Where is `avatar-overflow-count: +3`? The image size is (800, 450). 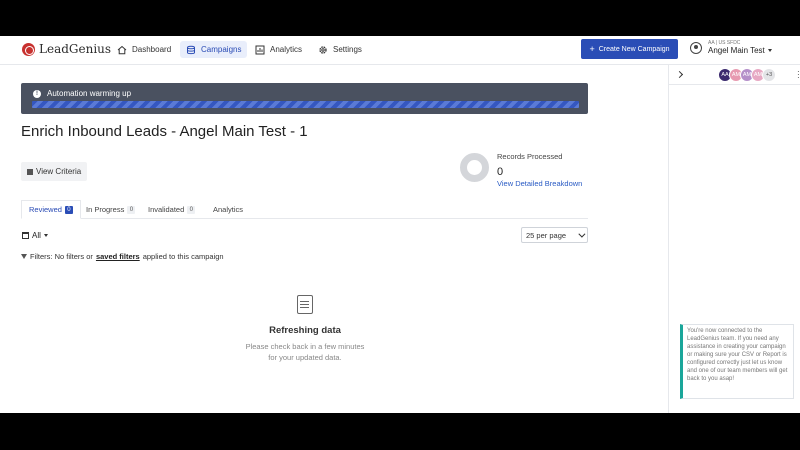 avatar-overflow-count: +3 is located at coordinates (769, 75).